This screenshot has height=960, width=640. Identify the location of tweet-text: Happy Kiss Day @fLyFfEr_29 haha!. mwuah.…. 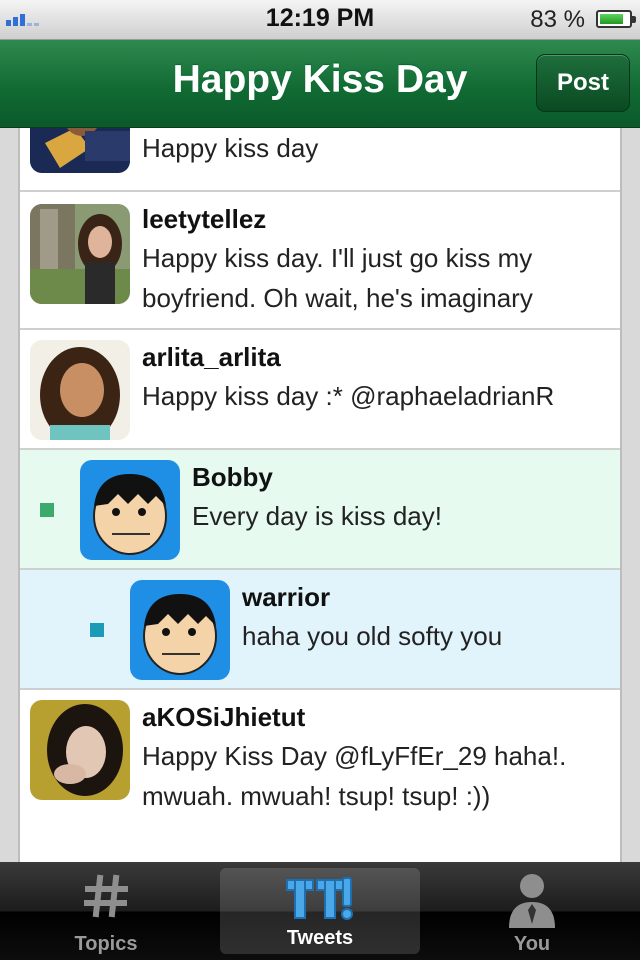
(354, 776).